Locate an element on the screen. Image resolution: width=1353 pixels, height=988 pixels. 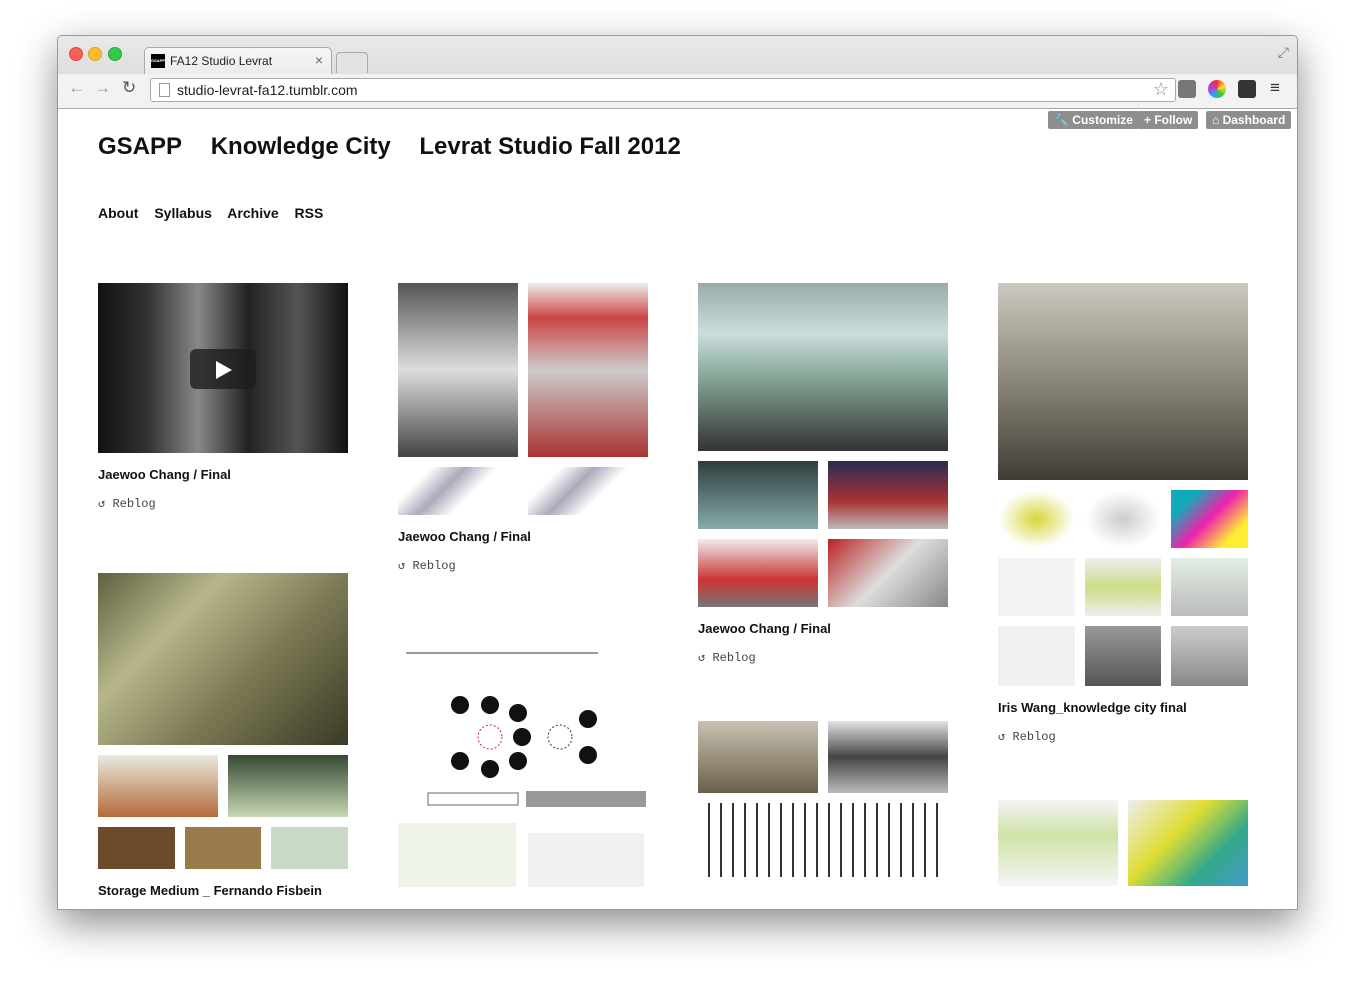
fullscreen-icon: ⤢ is located at coordinates (1283, 52).